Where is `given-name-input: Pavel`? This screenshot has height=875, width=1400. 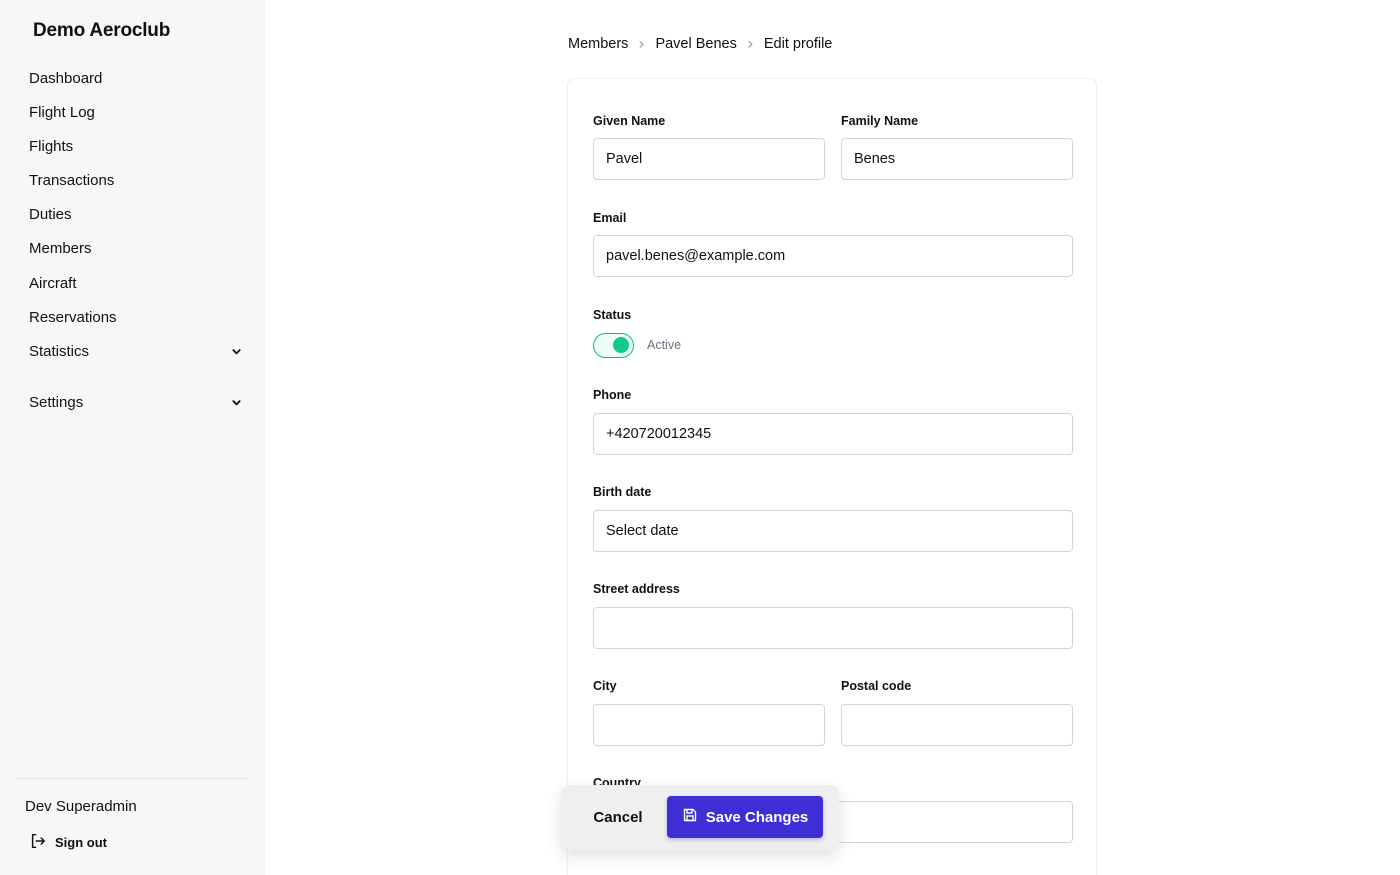 given-name-input: Pavel is located at coordinates (709, 159).